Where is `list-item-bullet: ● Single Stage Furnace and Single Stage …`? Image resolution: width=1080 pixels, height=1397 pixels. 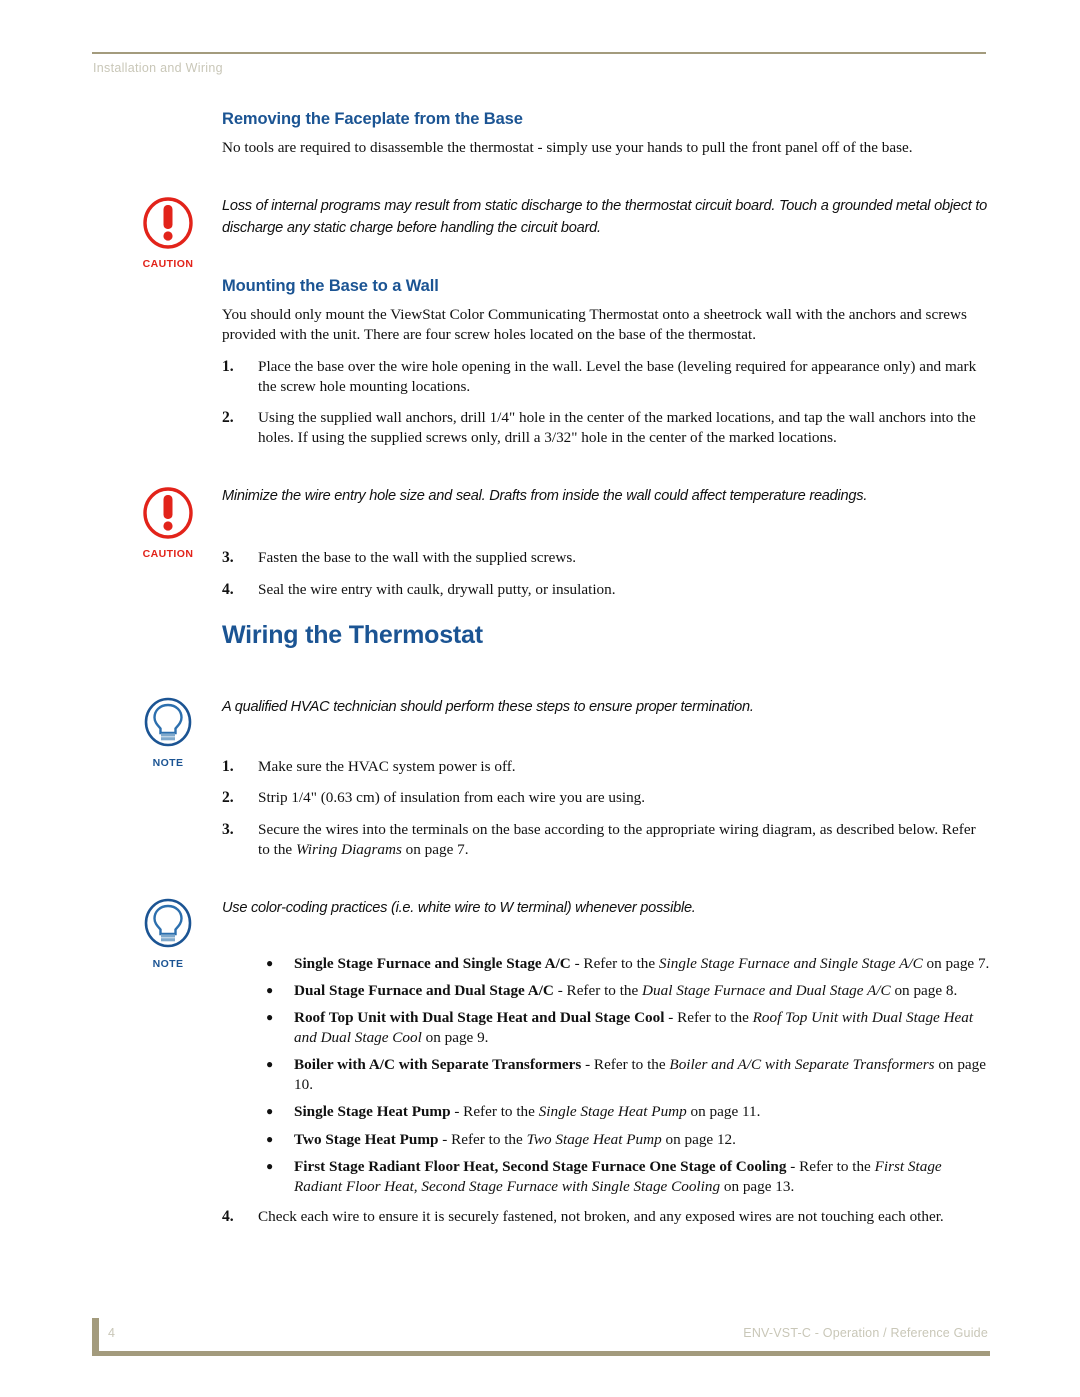
list-item-bullet: ● Single Stage Furnace and Single Stage … is located at coordinates (628, 964).